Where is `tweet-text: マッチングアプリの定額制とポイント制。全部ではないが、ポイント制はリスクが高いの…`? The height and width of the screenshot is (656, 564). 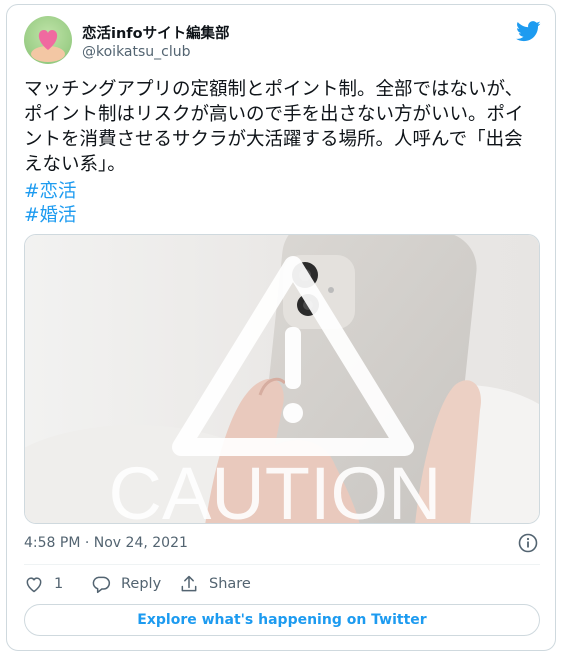 tweet-text: マッチングアプリの定額制とポイント制。全部ではないが、ポイント制はリスクが高いの… is located at coordinates (274, 127).